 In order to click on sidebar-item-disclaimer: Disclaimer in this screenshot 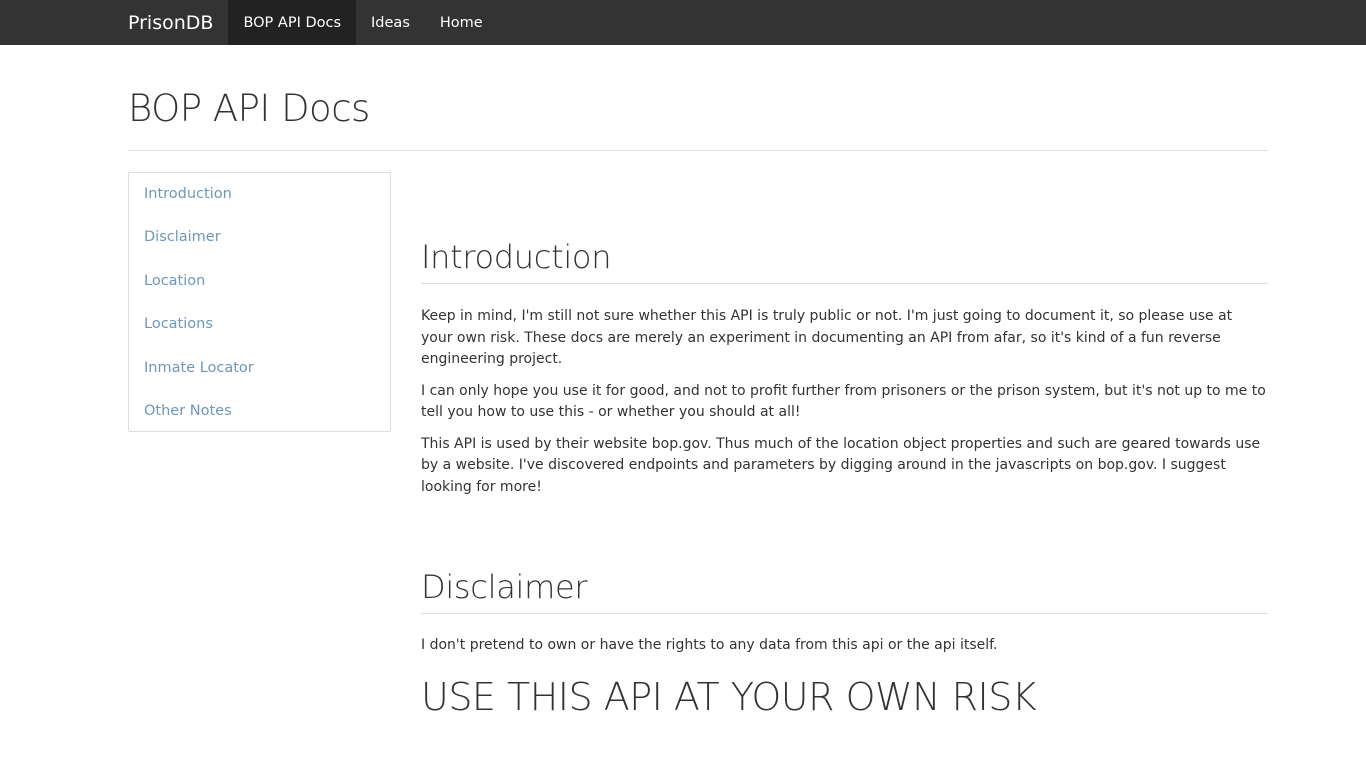, I will do `click(259, 238)`.